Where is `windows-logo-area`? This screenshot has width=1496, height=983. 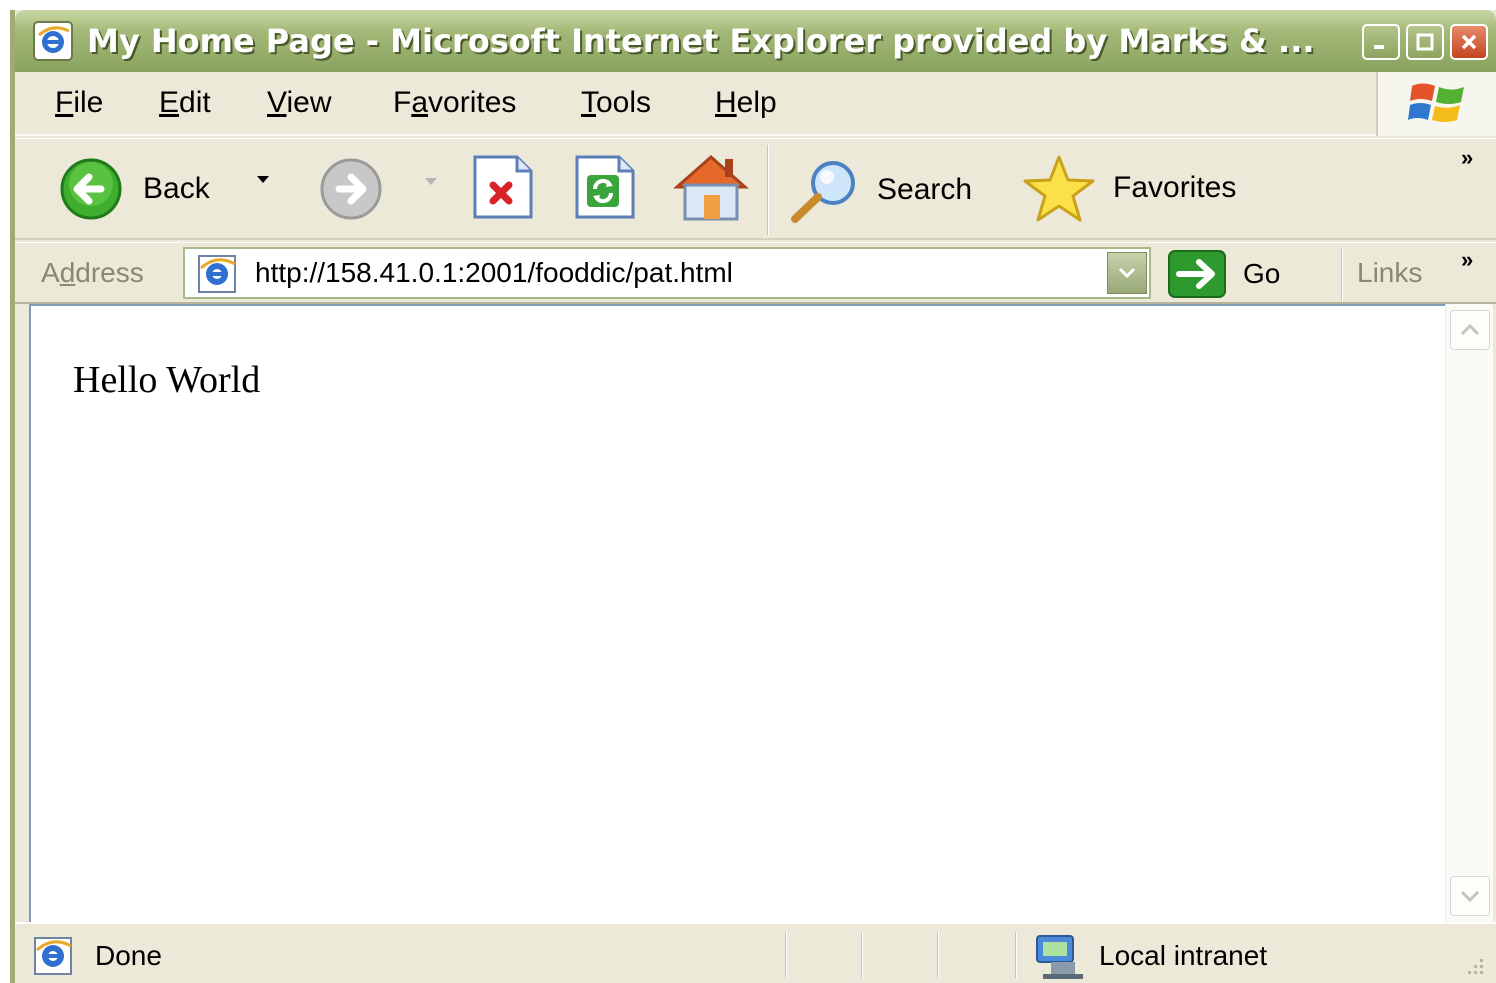 windows-logo-area is located at coordinates (1436, 104).